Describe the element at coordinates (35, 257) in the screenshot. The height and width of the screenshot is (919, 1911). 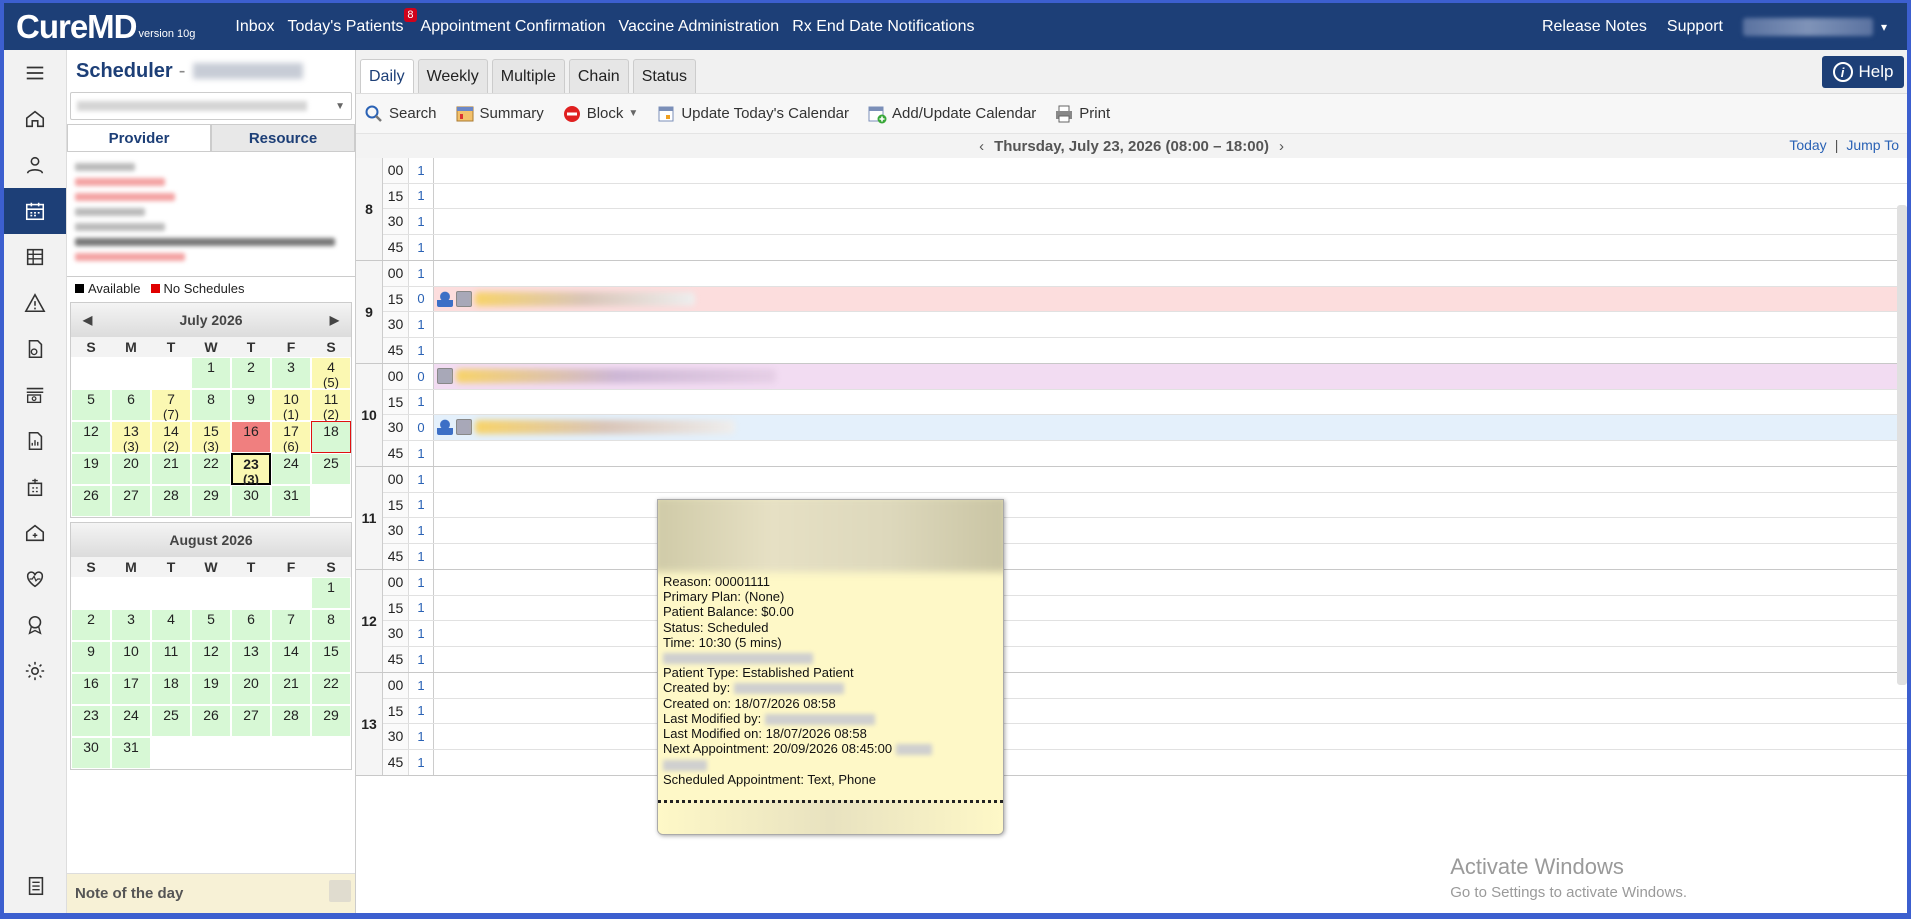
I see `grid-list-icon` at that location.